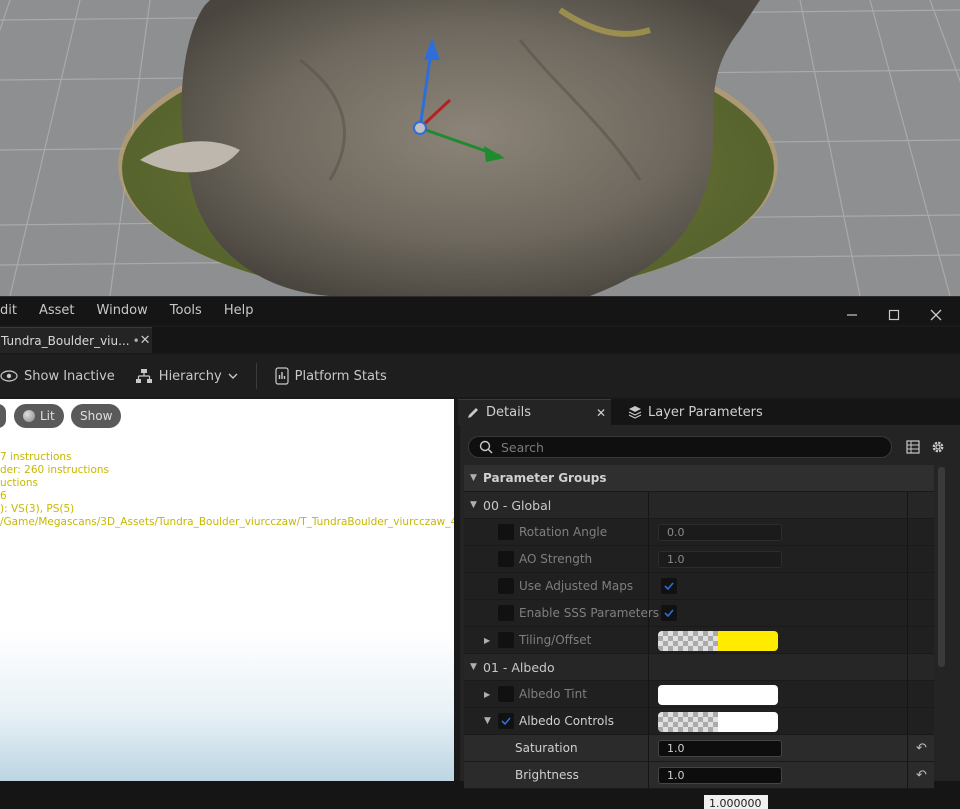 The width and height of the screenshot is (960, 809). What do you see at coordinates (340, 376) in the screenshot?
I see `platform-stats-label: Platform Stats` at bounding box center [340, 376].